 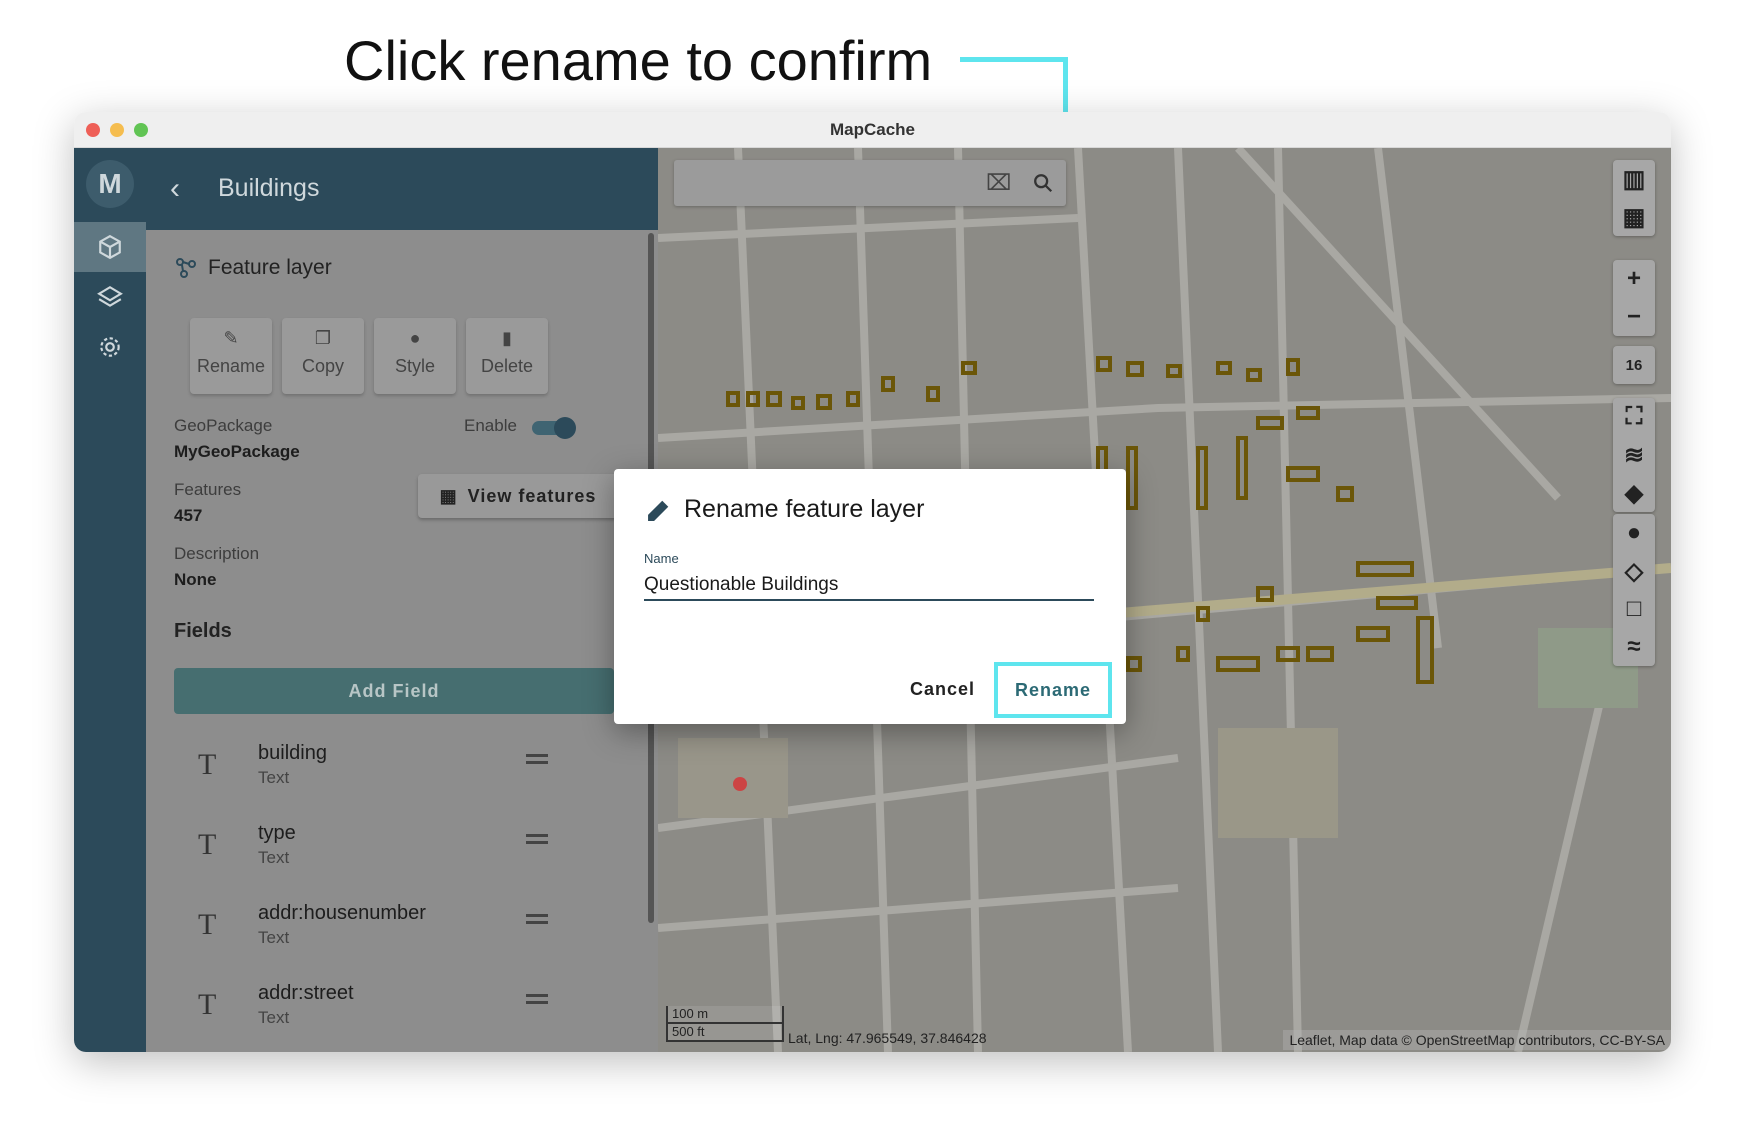 What do you see at coordinates (804, 509) in the screenshot?
I see `dialog-title: Rename feature layer` at bounding box center [804, 509].